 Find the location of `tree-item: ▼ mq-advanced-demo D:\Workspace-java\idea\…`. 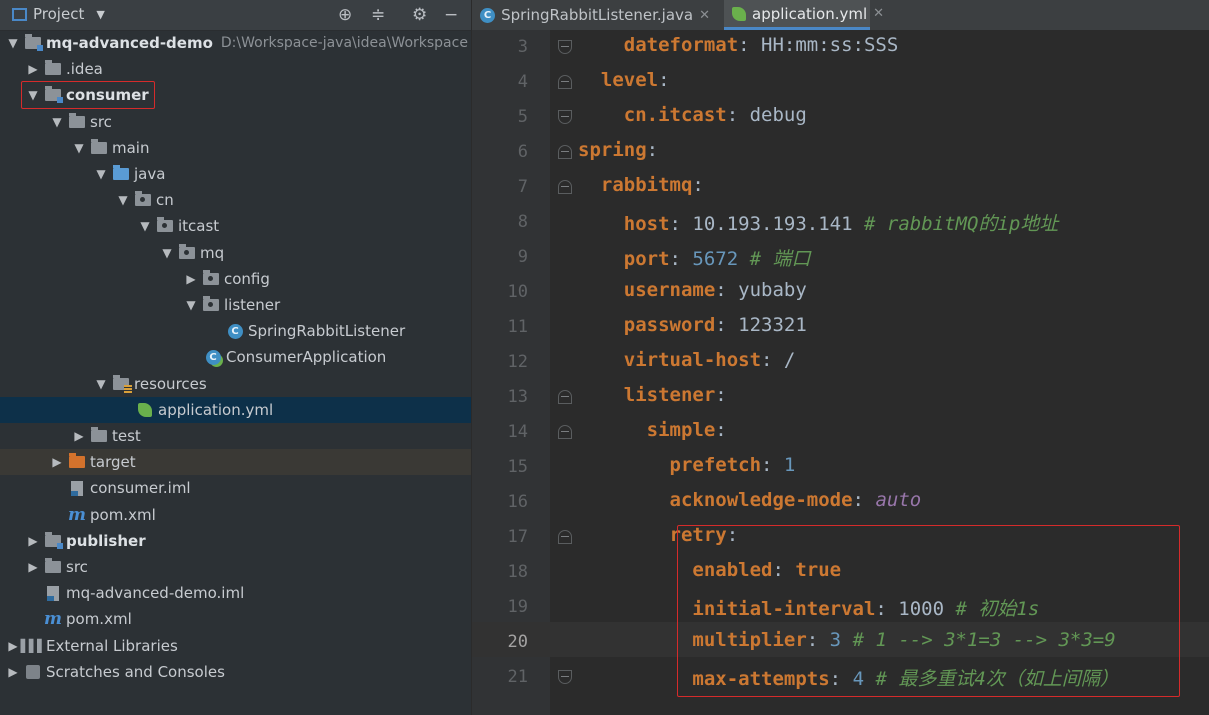

tree-item: ▼ mq-advanced-demo D:\Workspace-java\idea\… is located at coordinates (235, 43).